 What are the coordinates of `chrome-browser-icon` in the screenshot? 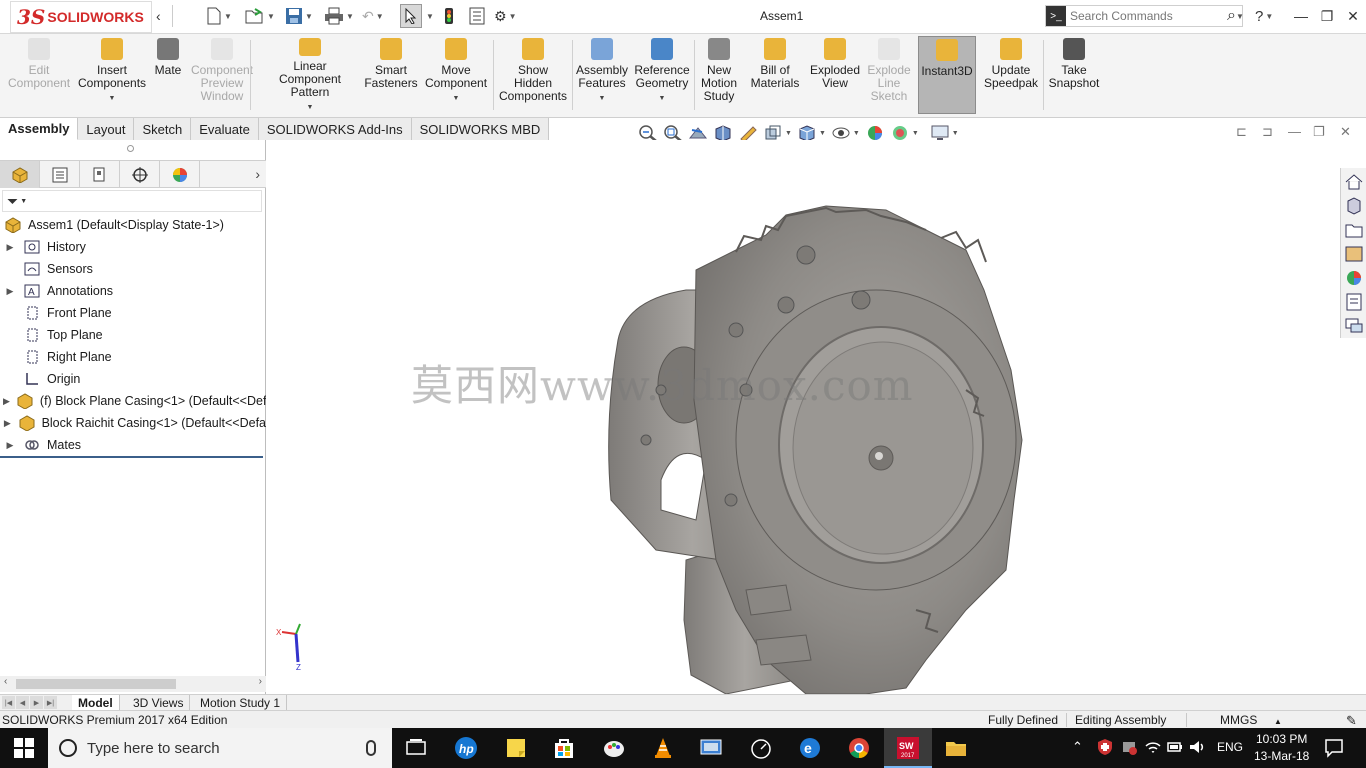 It's located at (859, 748).